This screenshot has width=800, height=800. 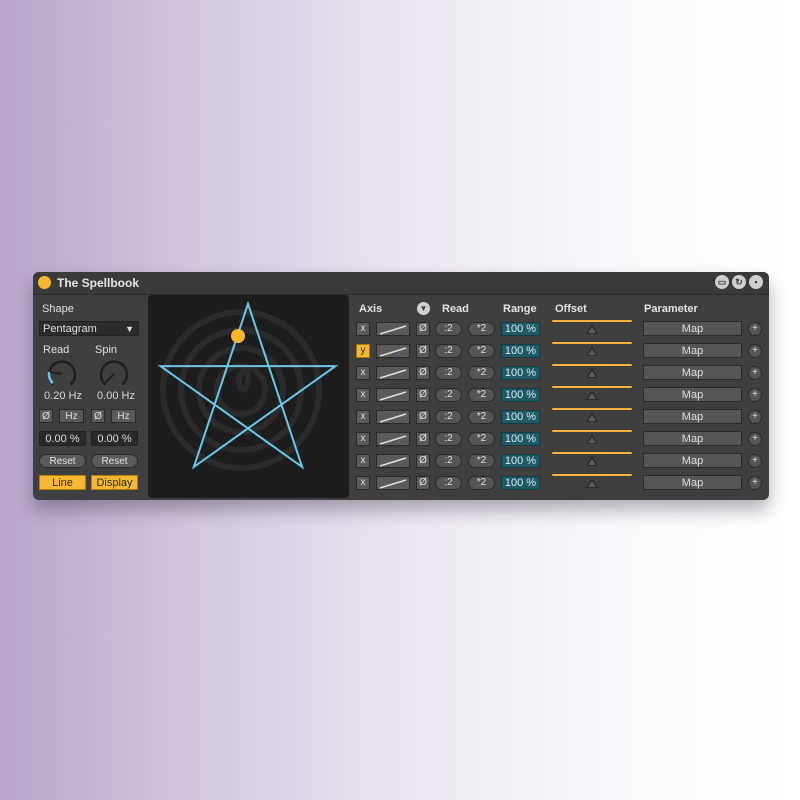 What do you see at coordinates (89, 328) in the screenshot?
I see `shape-dropdown: Pentagram ▼` at bounding box center [89, 328].